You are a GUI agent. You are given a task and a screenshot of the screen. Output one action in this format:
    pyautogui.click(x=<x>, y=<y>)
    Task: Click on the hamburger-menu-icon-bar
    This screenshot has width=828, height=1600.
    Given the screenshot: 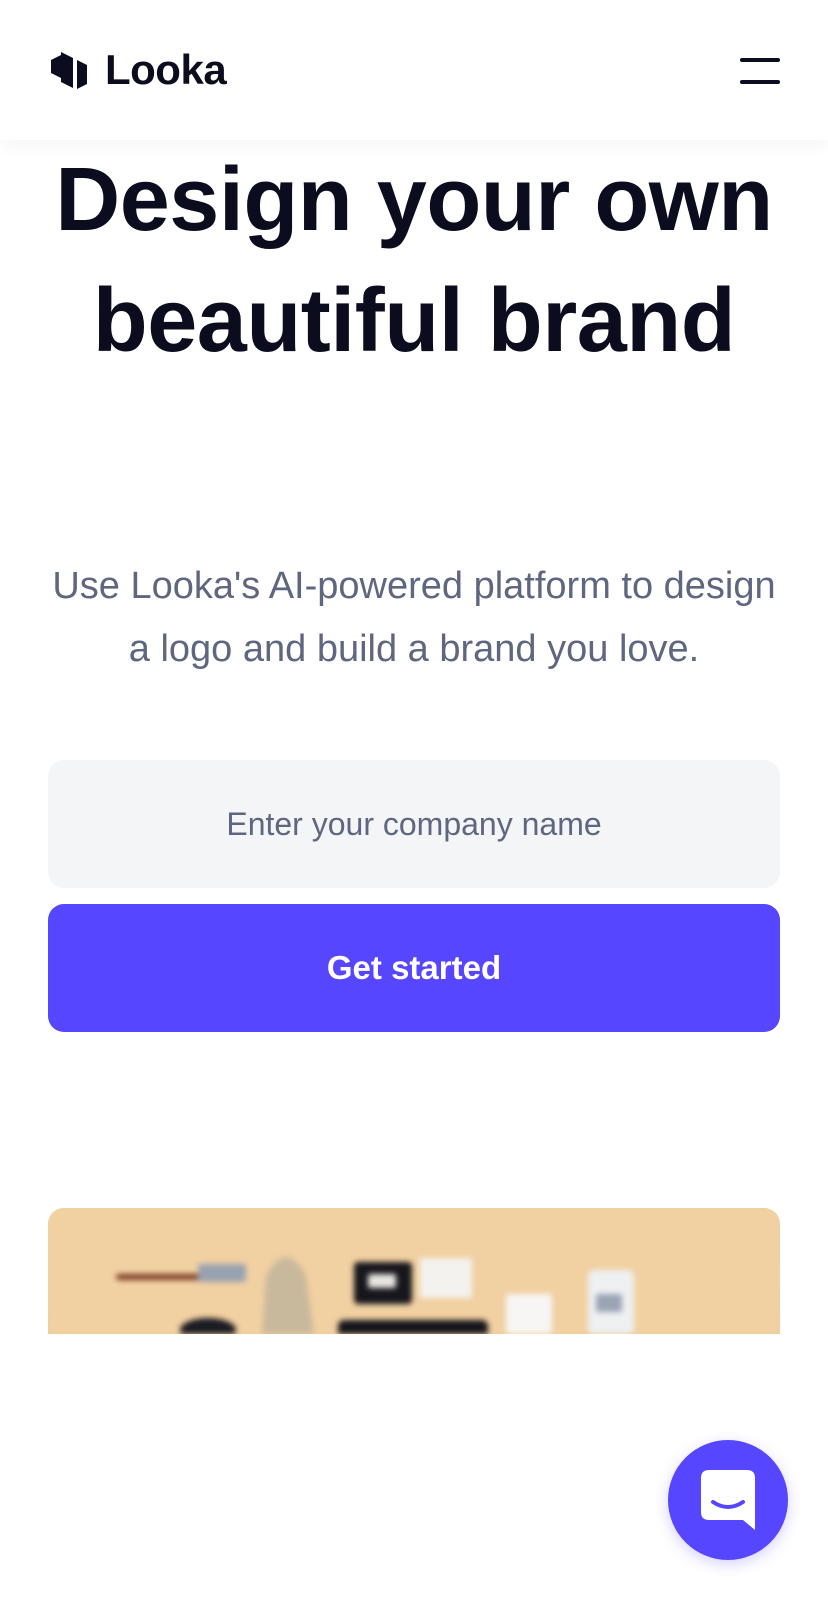 What is the action you would take?
    pyautogui.click(x=760, y=82)
    